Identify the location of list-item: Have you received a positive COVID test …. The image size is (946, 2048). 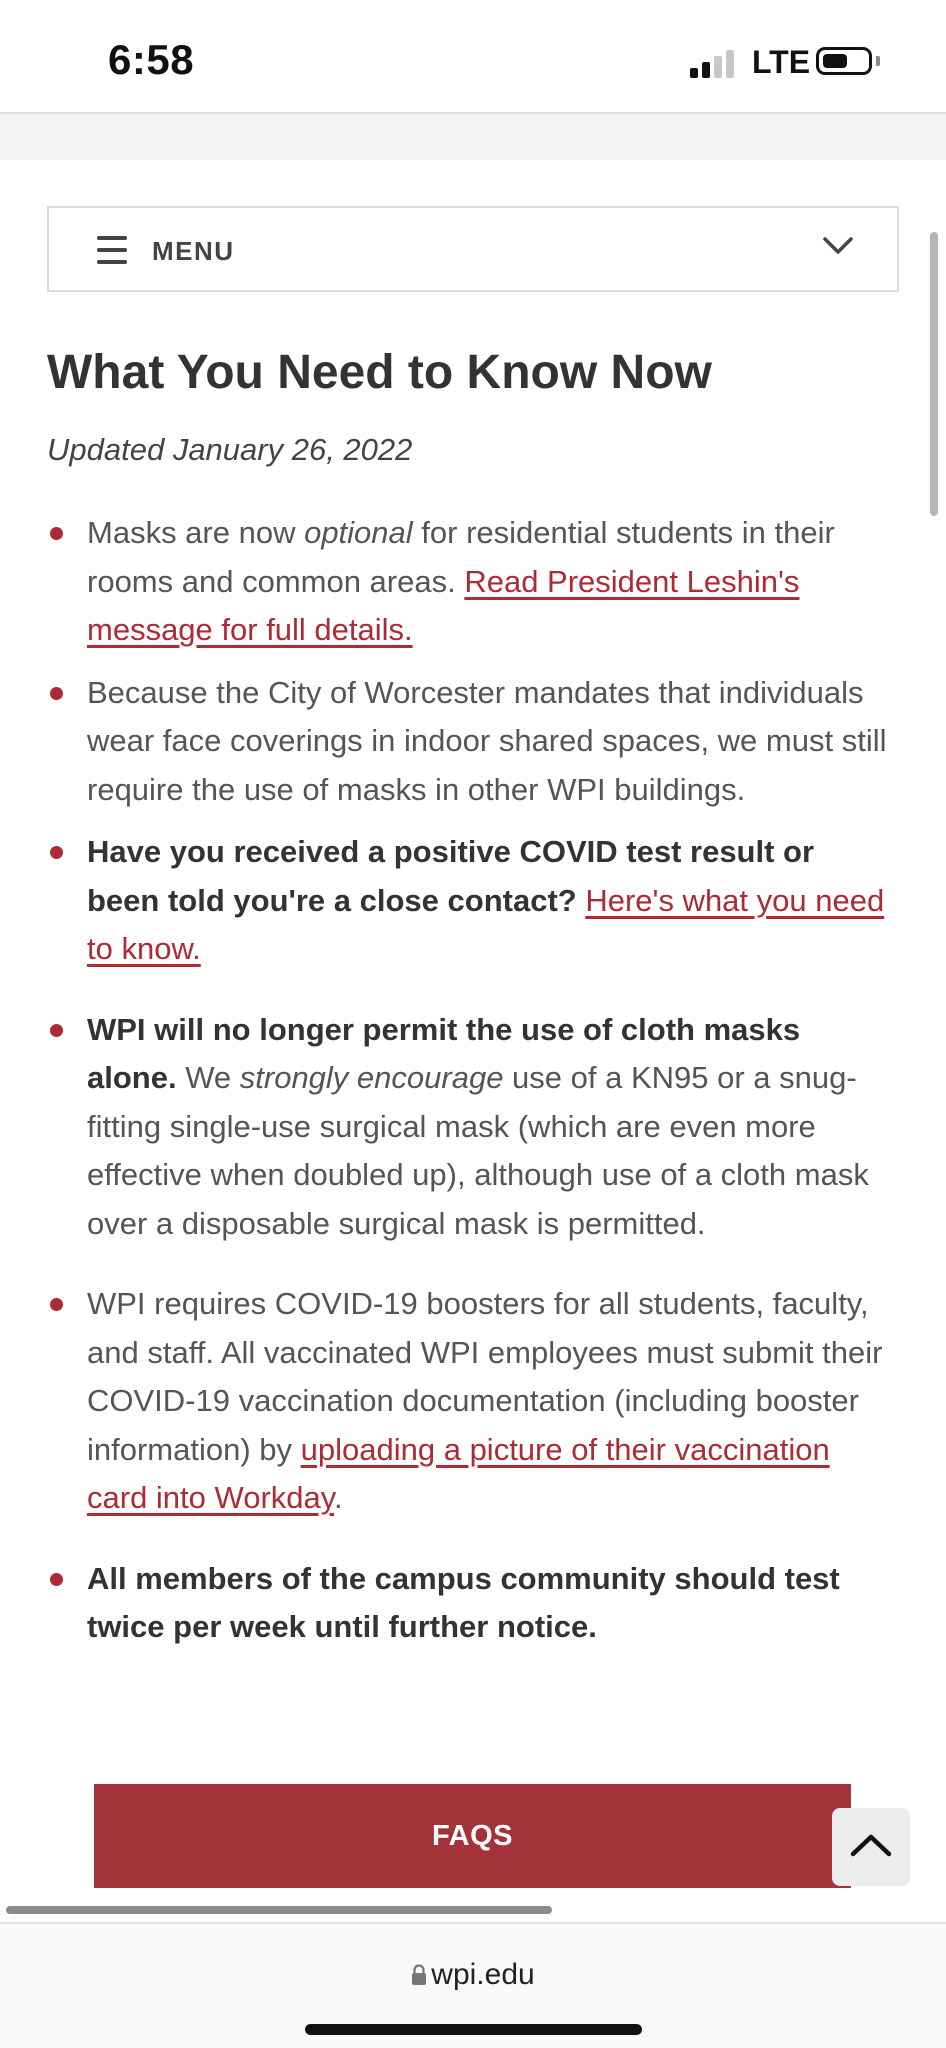
(469, 901).